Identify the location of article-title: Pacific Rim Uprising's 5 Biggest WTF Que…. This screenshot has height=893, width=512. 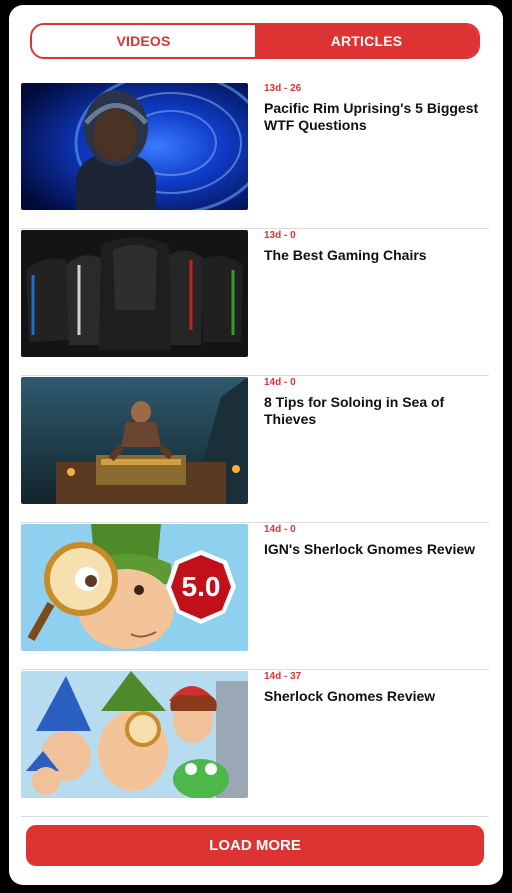
(376, 117).